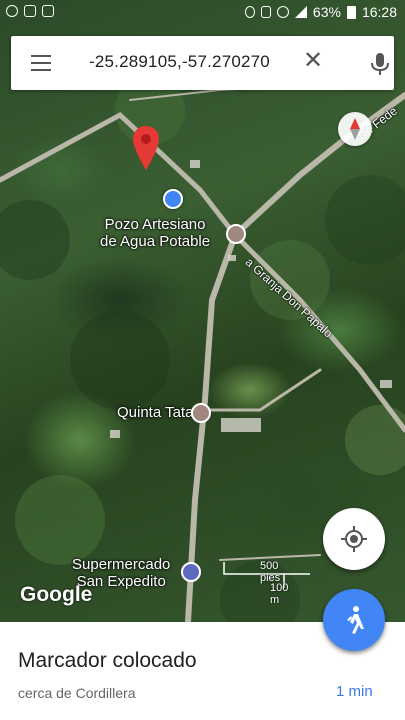  I want to click on mute-icon, so click(265, 12).